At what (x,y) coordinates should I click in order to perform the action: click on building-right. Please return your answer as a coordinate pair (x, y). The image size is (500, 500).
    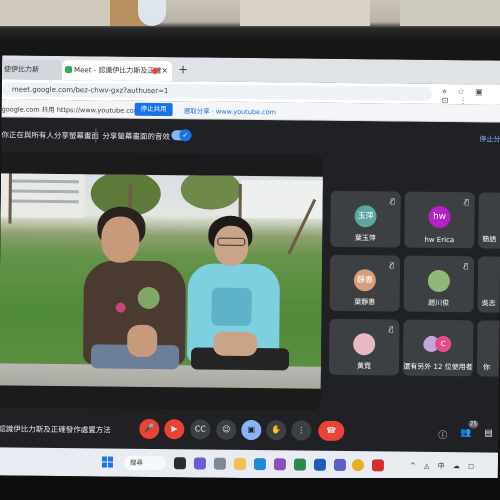
    Looking at the image, I should click on (281, 199).